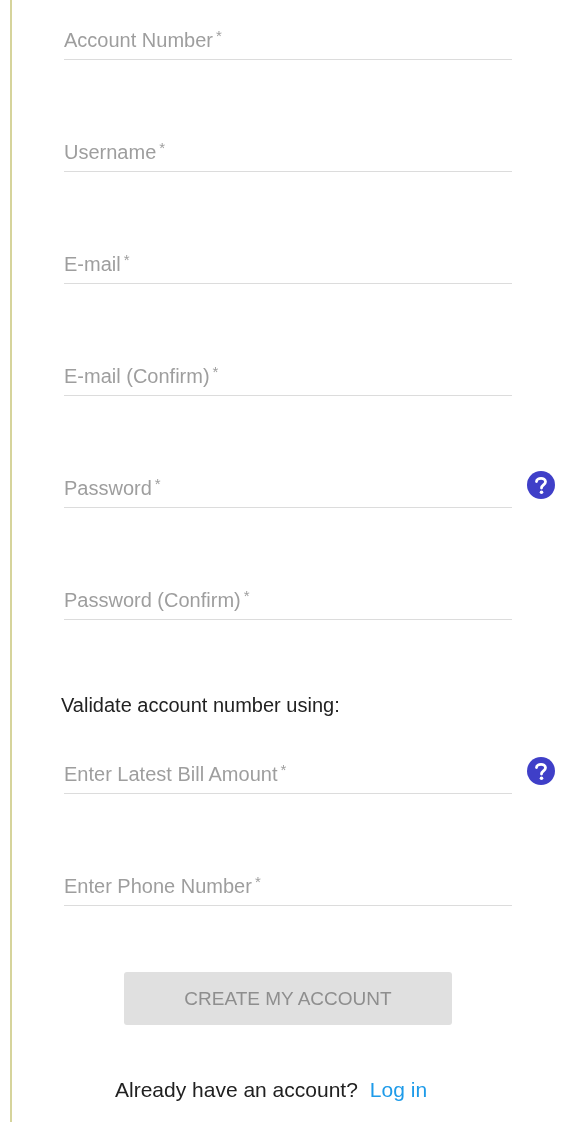  I want to click on text-field: E-mail$^{*}$, so click(288, 265).